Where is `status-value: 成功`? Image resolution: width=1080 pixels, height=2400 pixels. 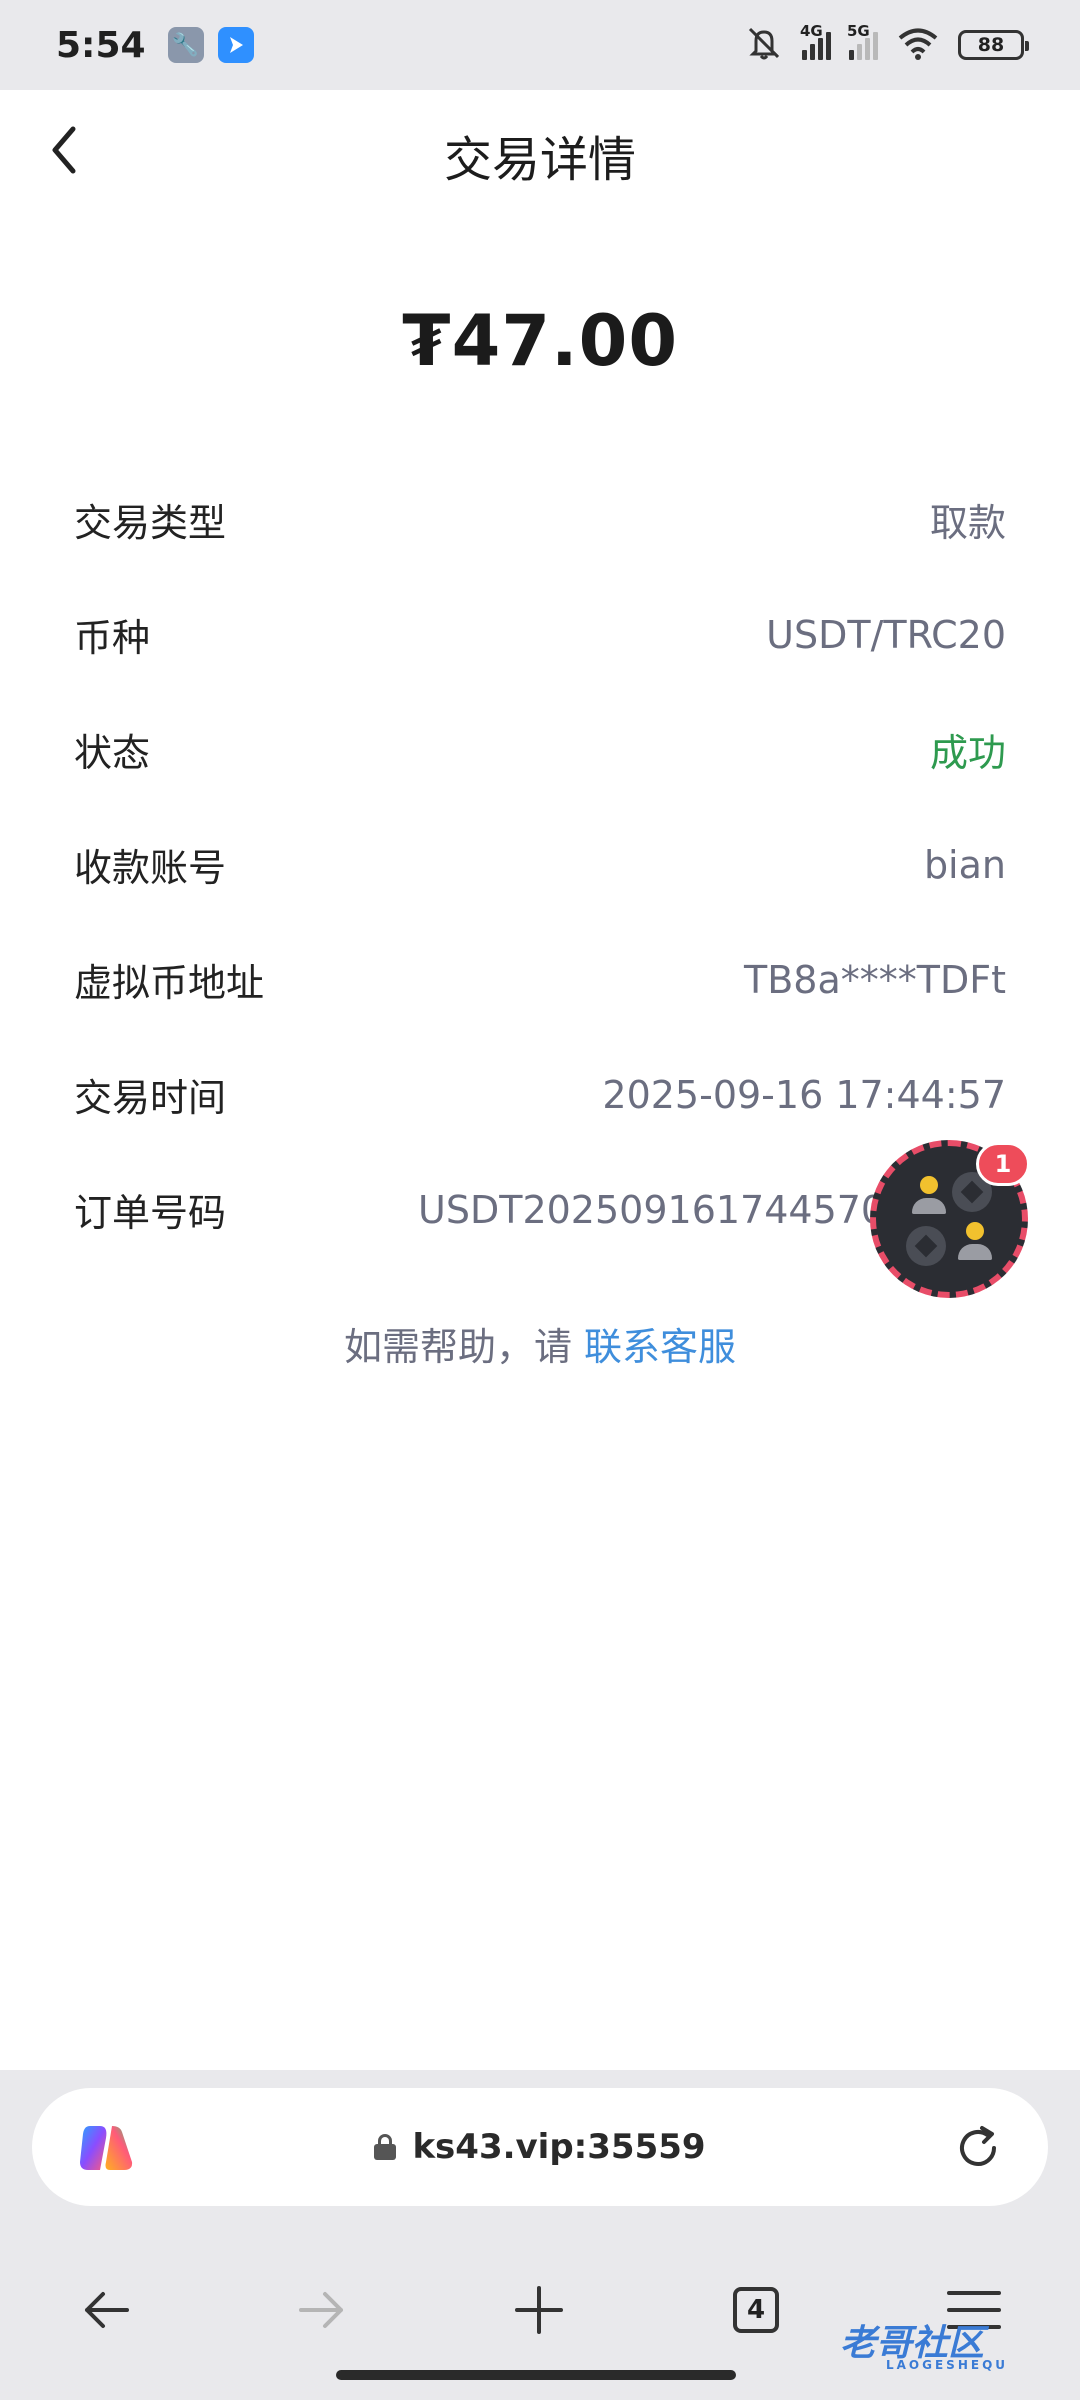
status-value: 成功 is located at coordinates (967, 753).